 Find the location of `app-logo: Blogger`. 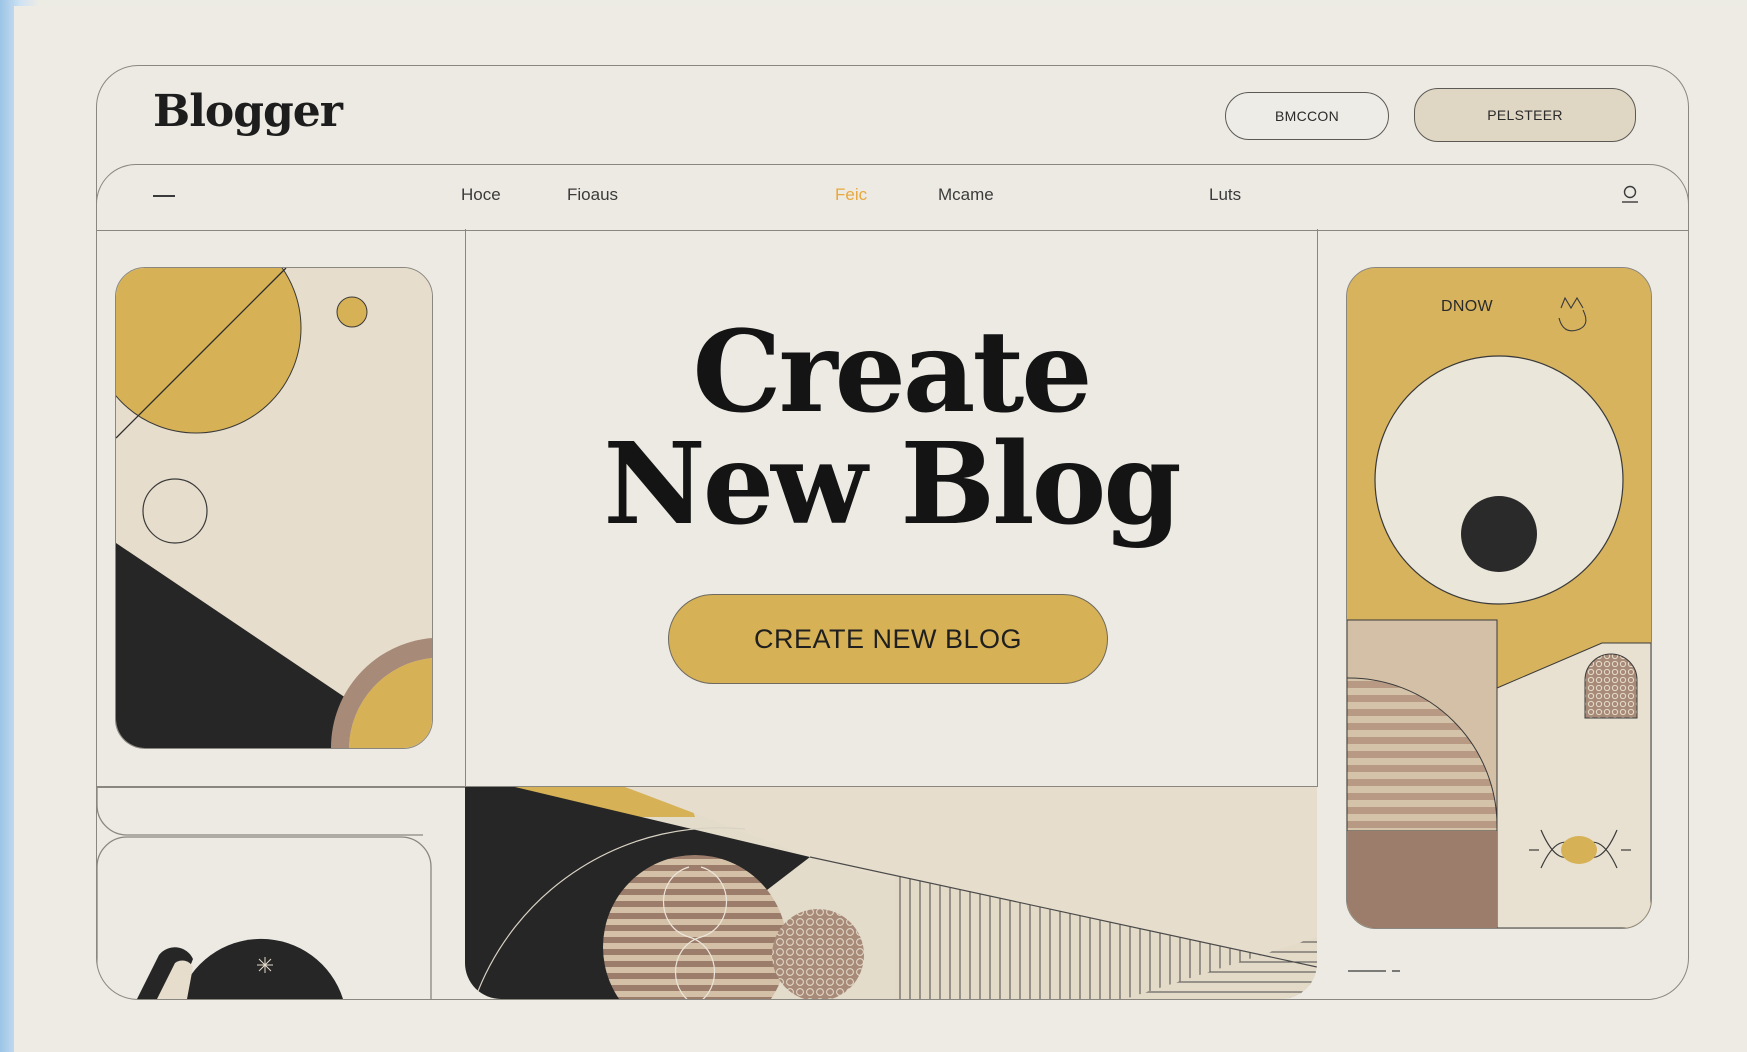

app-logo: Blogger is located at coordinates (248, 111).